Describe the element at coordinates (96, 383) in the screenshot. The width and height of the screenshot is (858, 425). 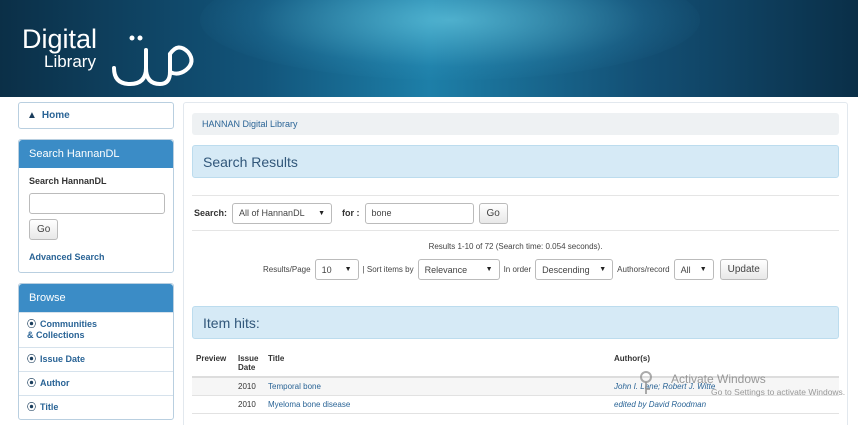
I see `browse-author: ⦿ Author` at that location.